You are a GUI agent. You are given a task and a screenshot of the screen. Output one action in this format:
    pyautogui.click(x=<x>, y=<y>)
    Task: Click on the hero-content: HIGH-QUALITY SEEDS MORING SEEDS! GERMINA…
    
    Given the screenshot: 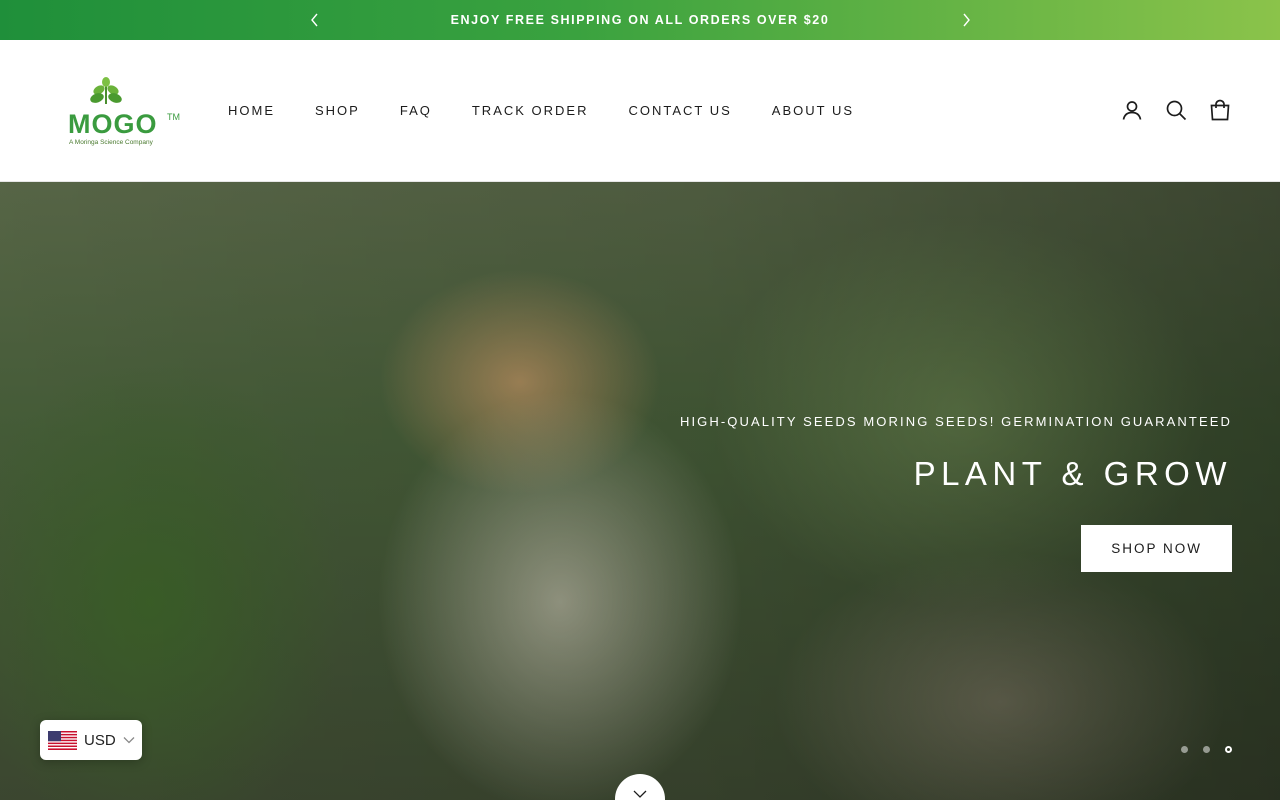 What is the action you would take?
    pyautogui.click(x=956, y=493)
    